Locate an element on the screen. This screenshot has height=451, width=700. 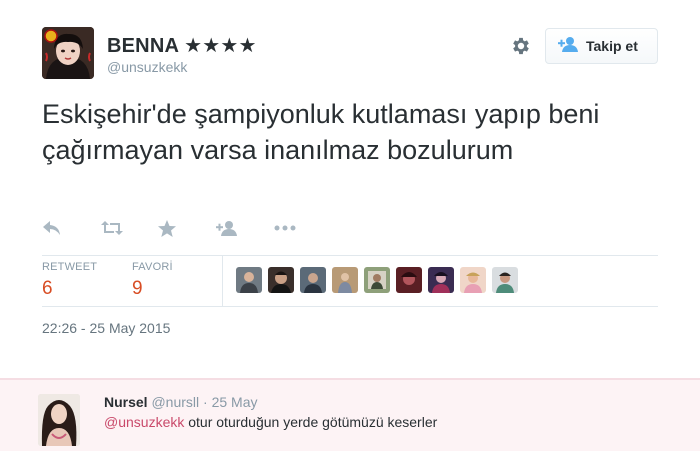
reply-author-name: Nursel is located at coordinates (126, 402).